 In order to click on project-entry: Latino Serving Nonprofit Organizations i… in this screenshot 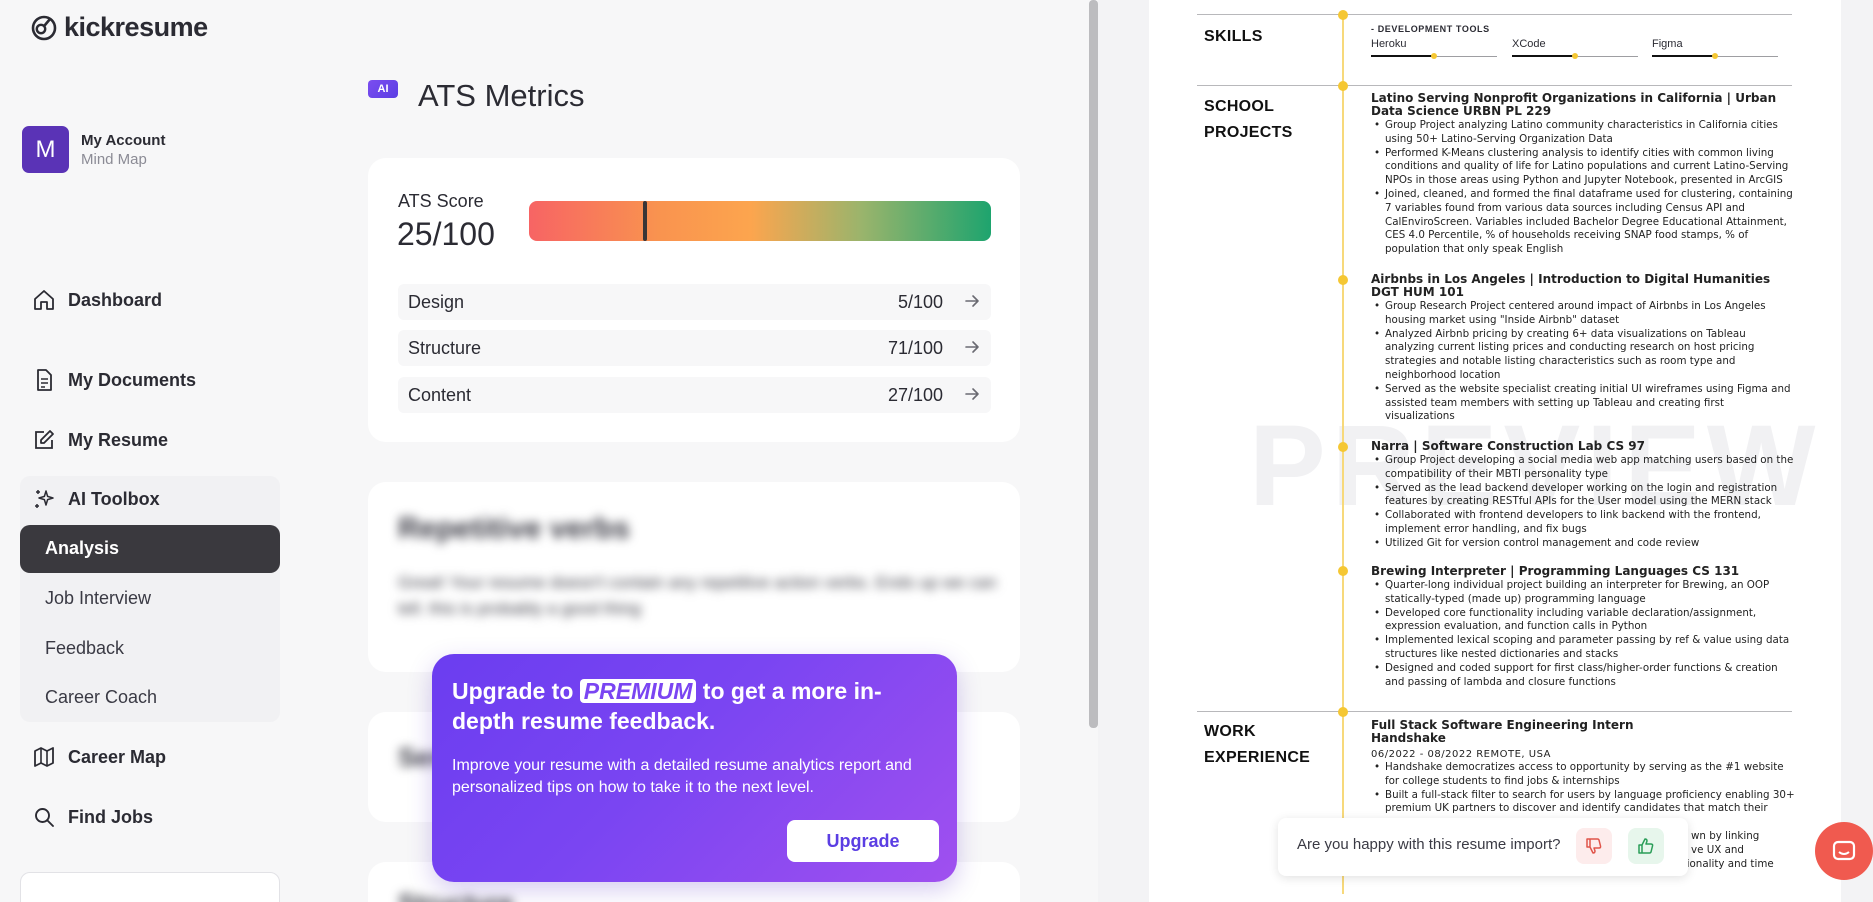, I will do `click(1583, 174)`.